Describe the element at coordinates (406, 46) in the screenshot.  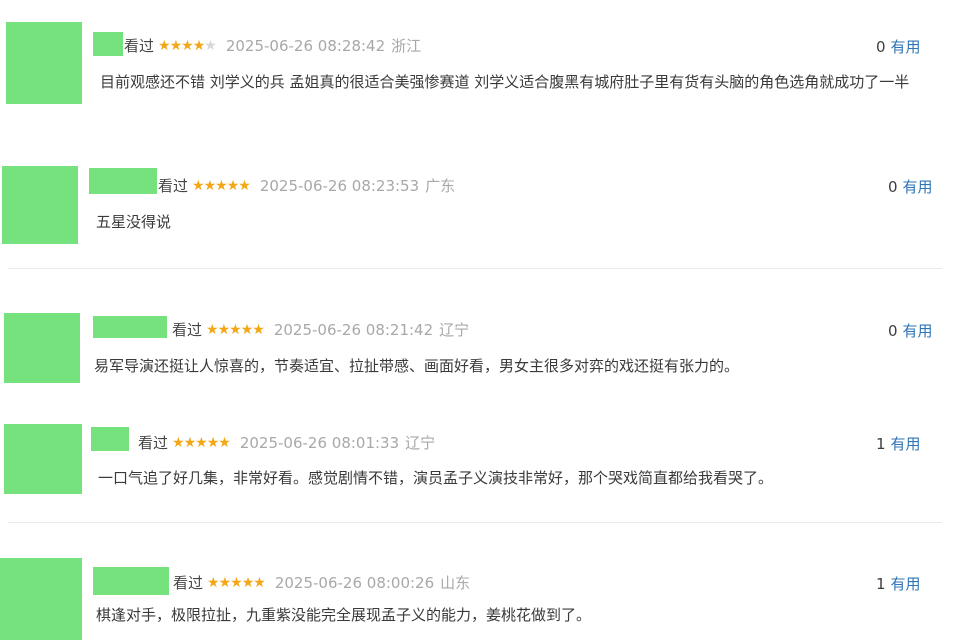
I see `review-region: 浙江` at that location.